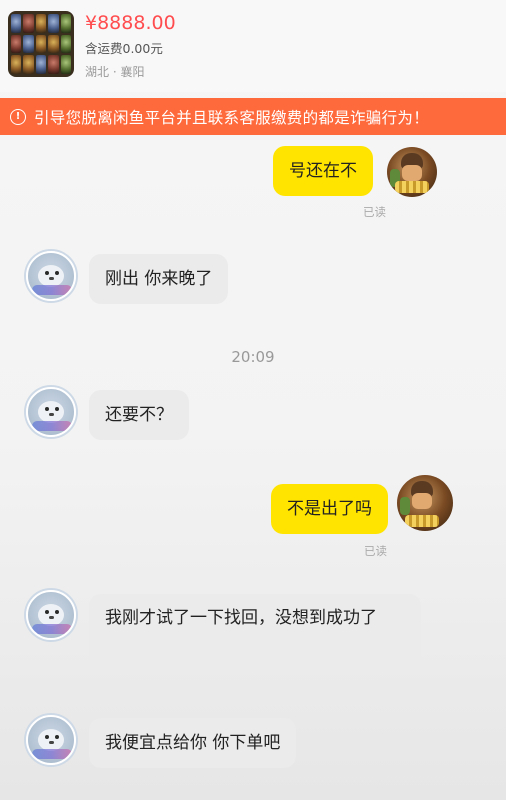 Image resolution: width=506 pixels, height=800 pixels. Describe the element at coordinates (124, 48) in the screenshot. I see `shipping-fee: 含运费0.00元` at that location.